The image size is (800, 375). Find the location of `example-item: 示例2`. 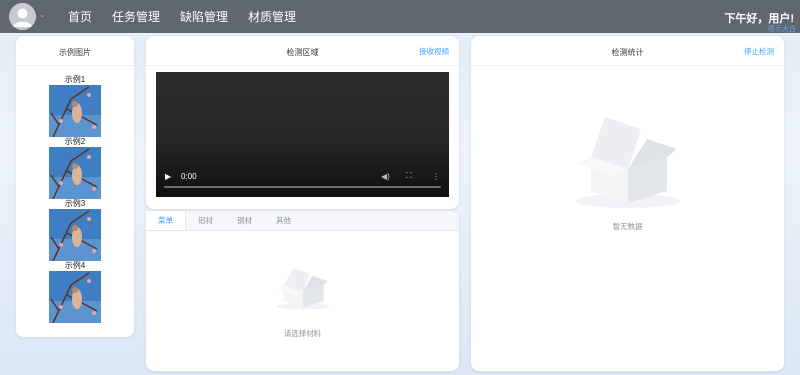

example-item: 示例2 is located at coordinates (75, 168).